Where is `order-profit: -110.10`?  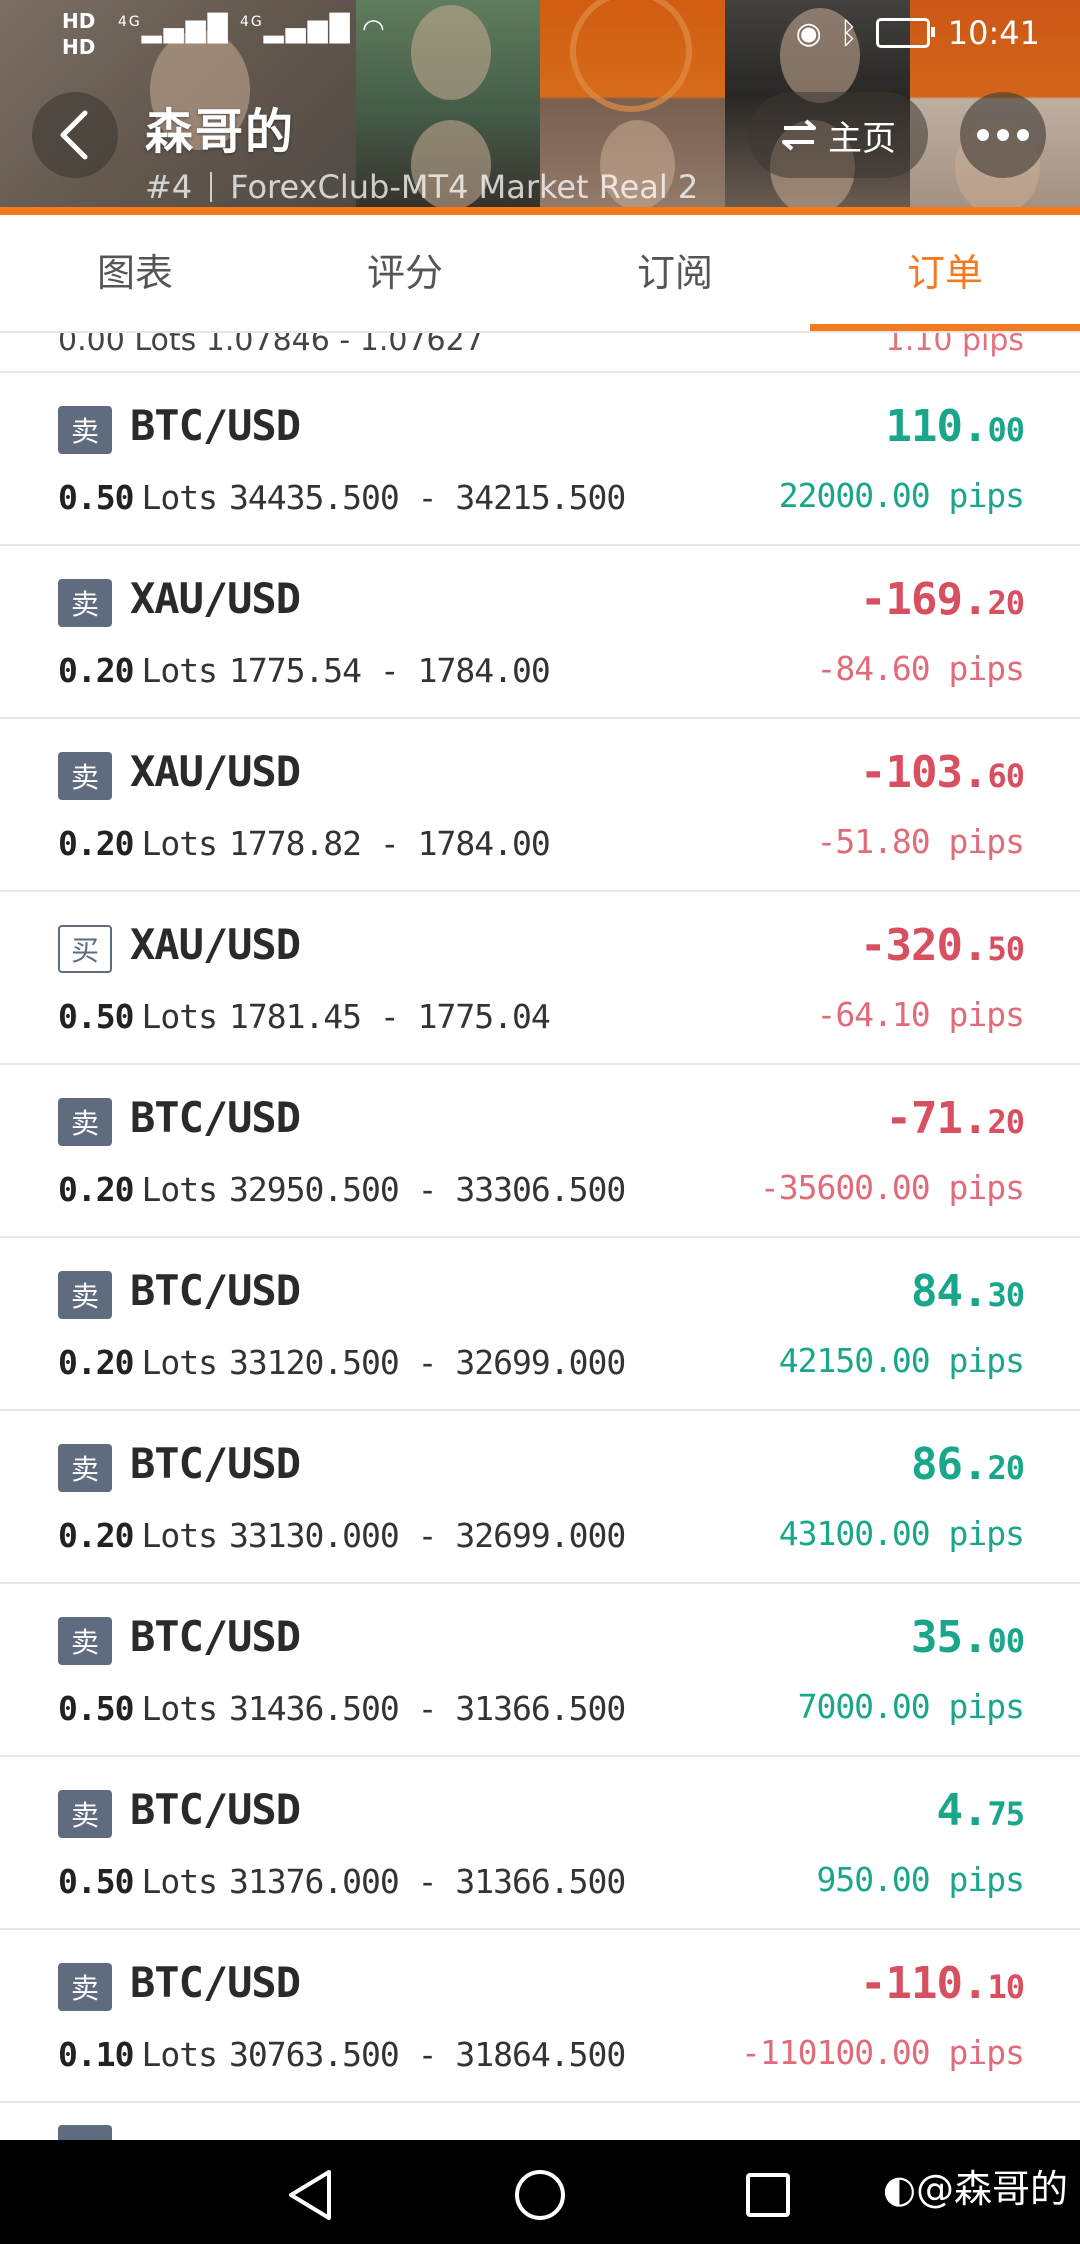 order-profit: -110.10 is located at coordinates (942, 1983).